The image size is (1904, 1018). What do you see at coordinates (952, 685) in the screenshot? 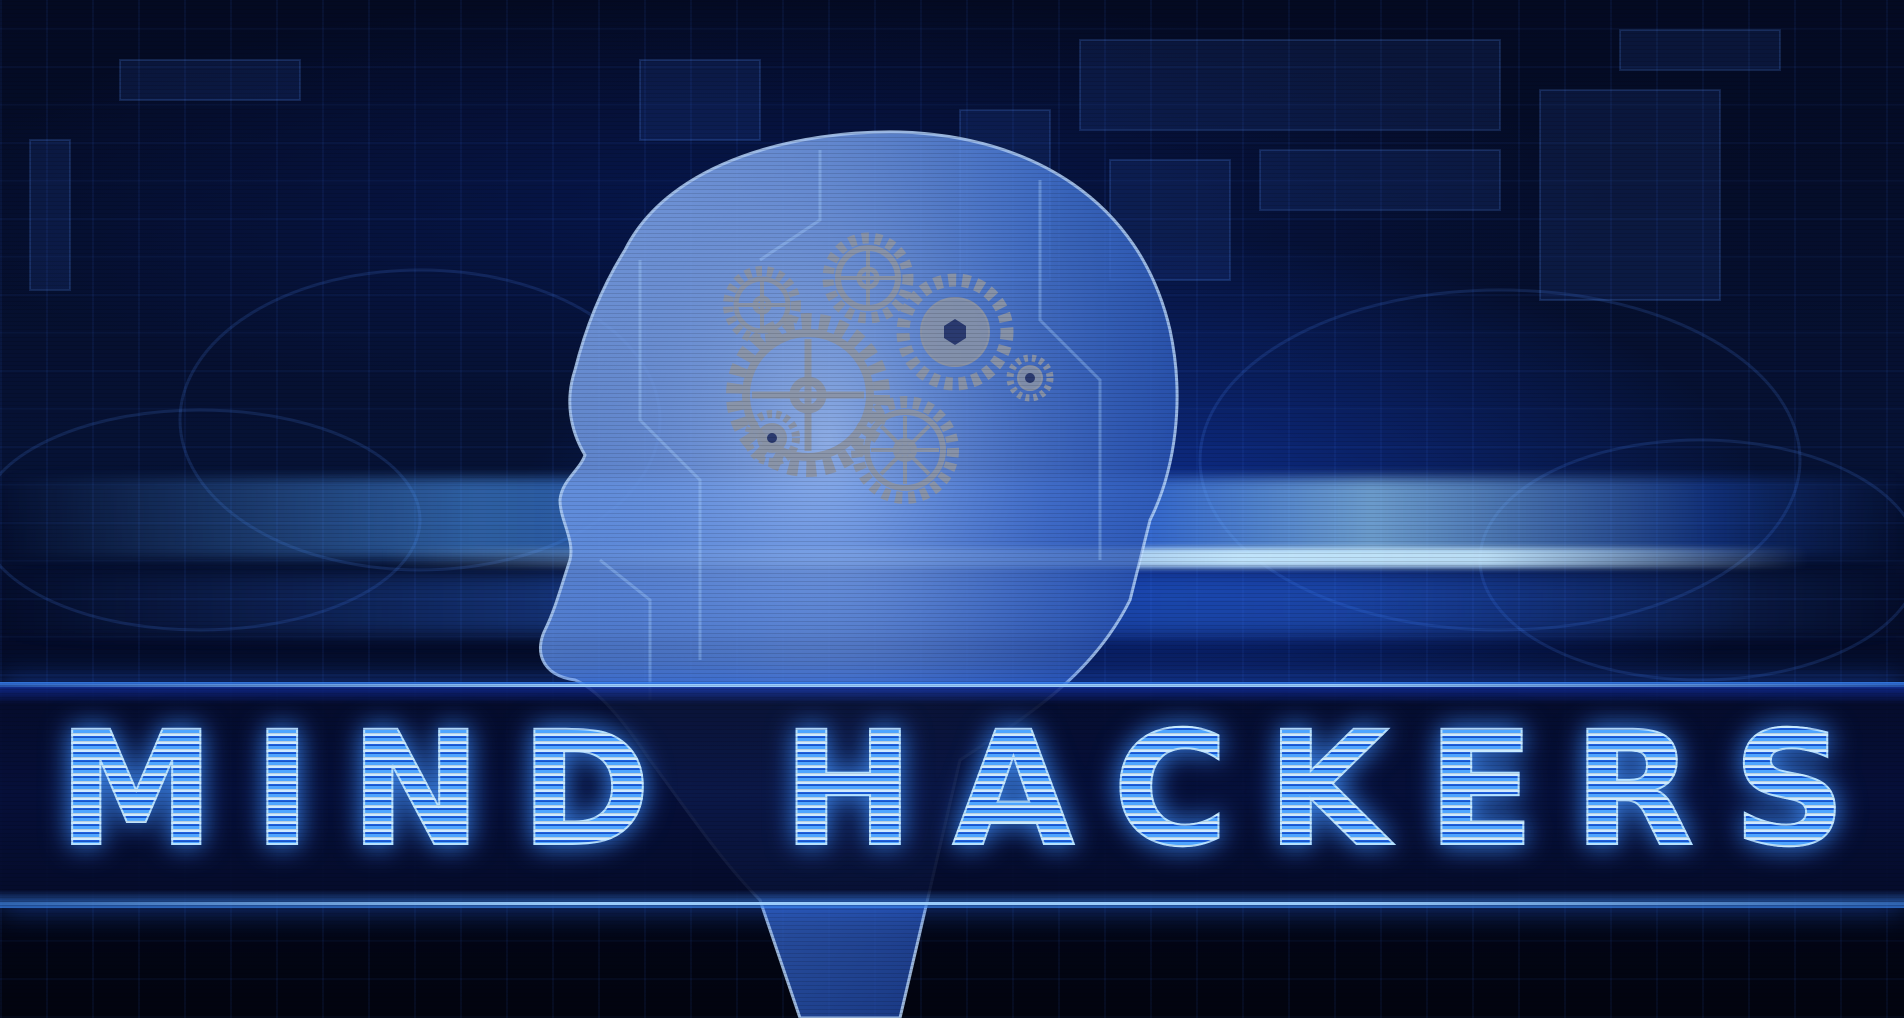
I see `title-banner-top-line` at bounding box center [952, 685].